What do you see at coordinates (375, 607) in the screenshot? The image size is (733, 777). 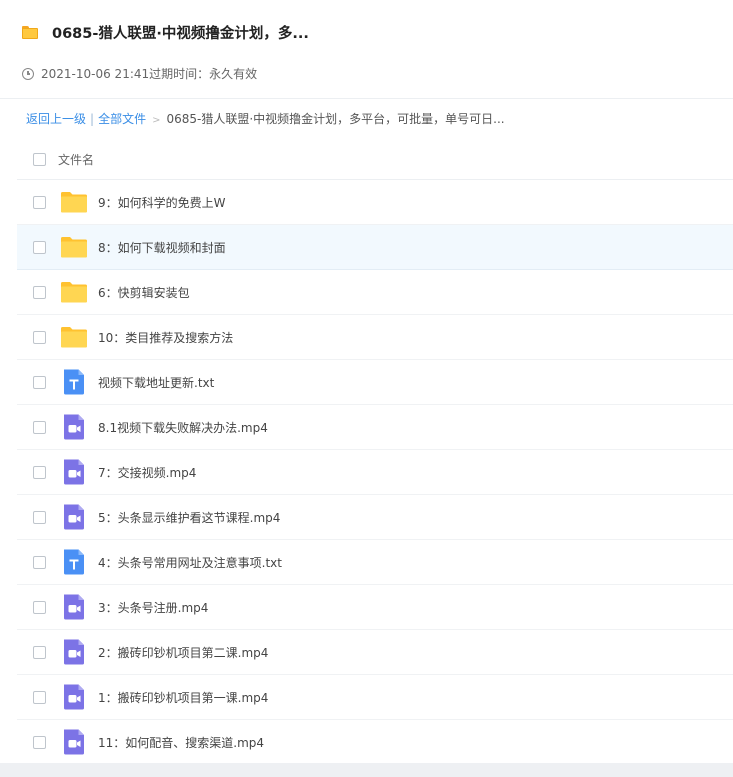 I see `list-item: 3：头条号注册.mp4` at bounding box center [375, 607].